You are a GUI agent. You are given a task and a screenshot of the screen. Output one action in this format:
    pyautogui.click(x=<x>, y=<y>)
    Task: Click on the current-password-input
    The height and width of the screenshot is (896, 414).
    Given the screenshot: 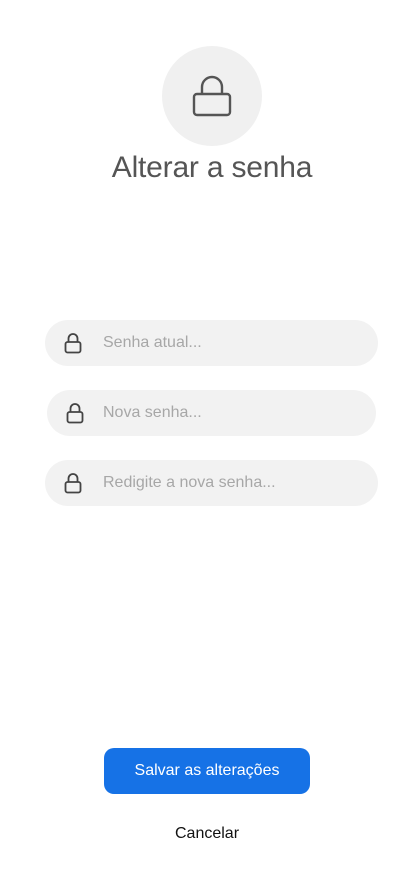 What is the action you would take?
    pyautogui.click(x=233, y=343)
    